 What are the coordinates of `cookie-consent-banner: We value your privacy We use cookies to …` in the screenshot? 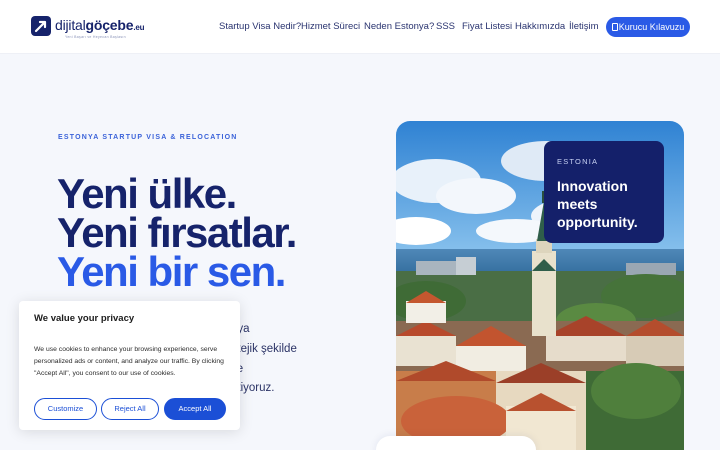 It's located at (129, 365).